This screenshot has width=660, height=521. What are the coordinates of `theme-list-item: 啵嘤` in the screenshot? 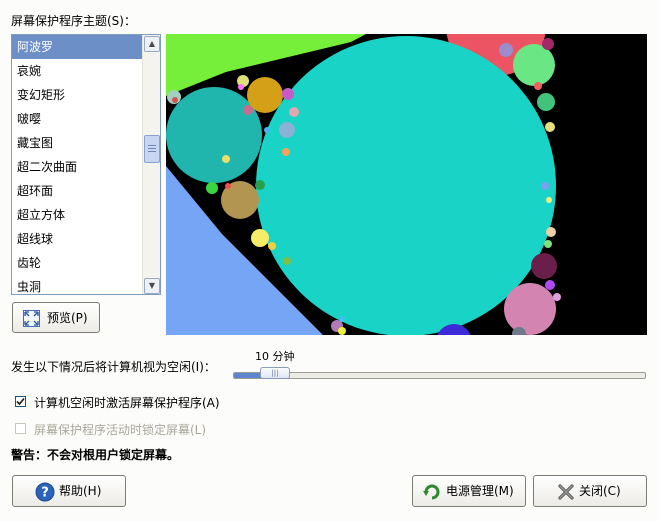 It's located at (78, 119).